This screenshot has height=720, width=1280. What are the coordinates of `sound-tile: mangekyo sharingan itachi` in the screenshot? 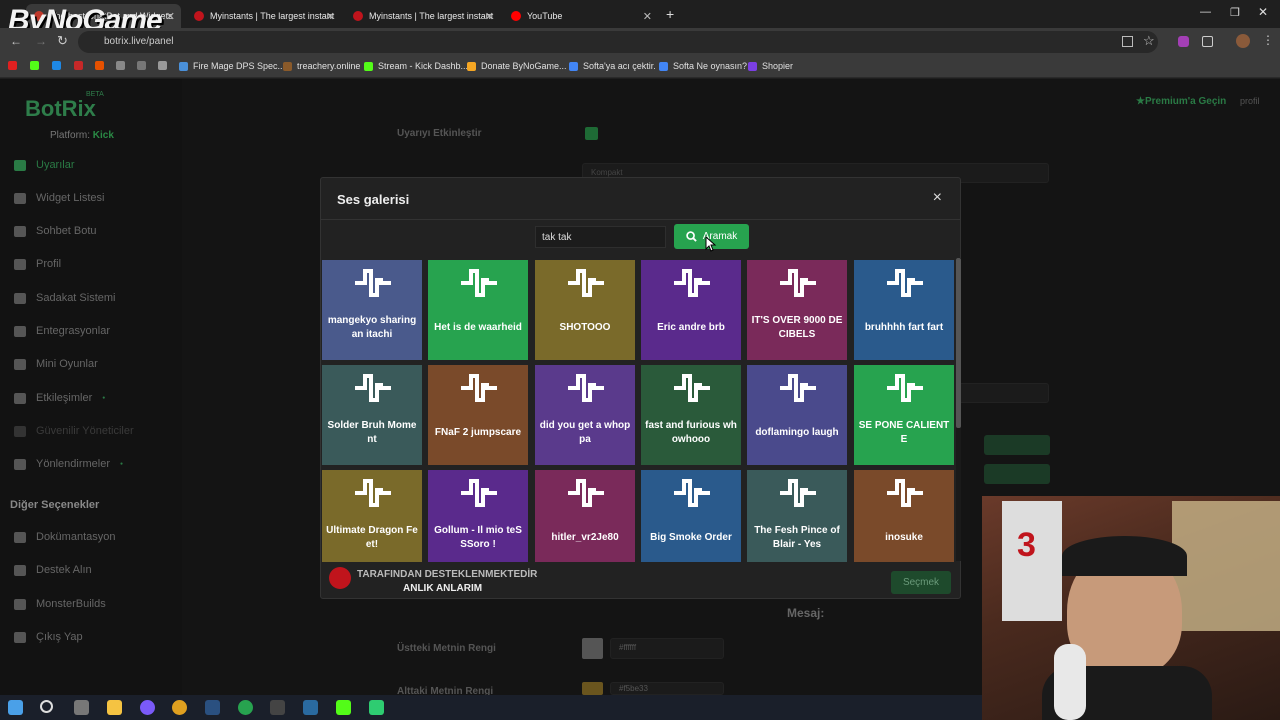 It's located at (372, 310).